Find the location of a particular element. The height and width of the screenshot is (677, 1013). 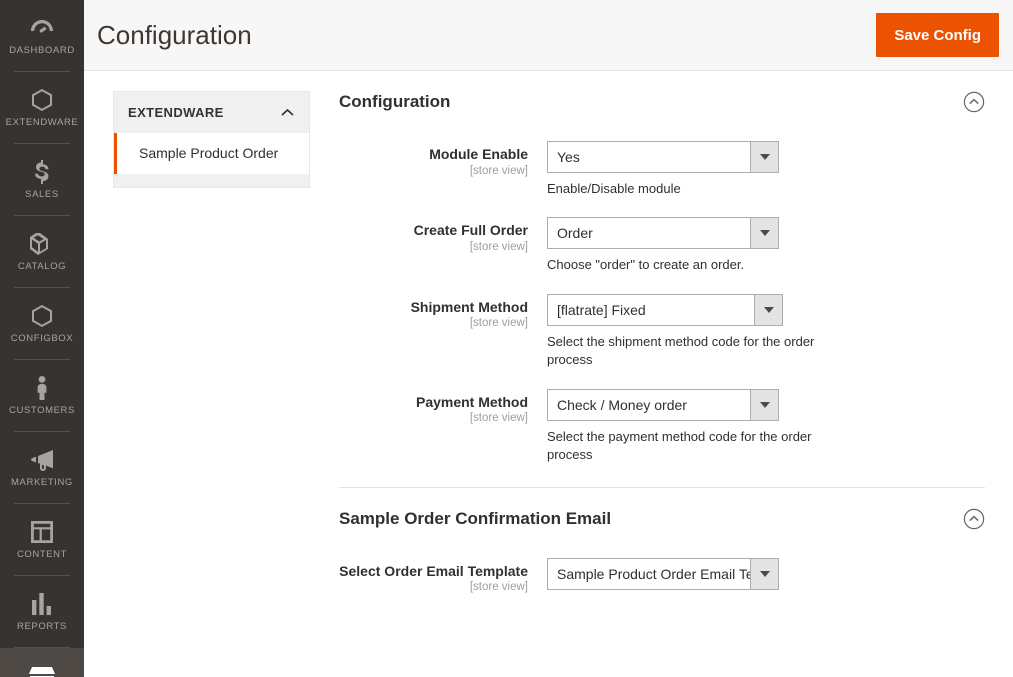

dollar-icon is located at coordinates (42, 171).